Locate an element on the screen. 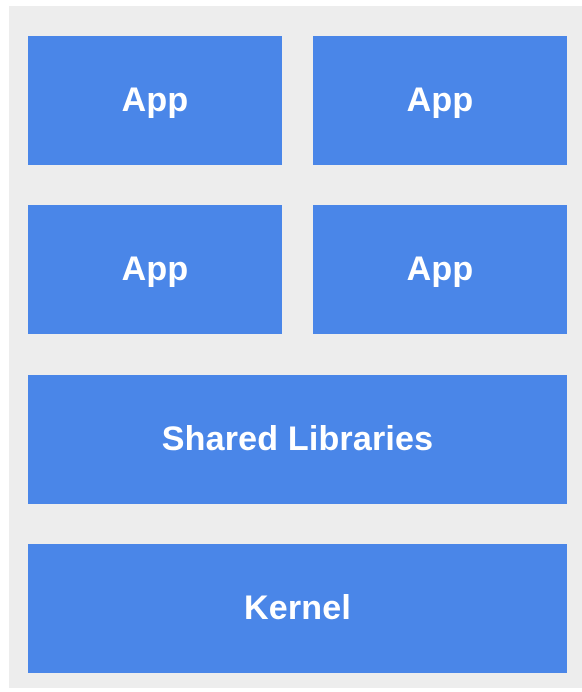  app-block-2: App is located at coordinates (440, 100).